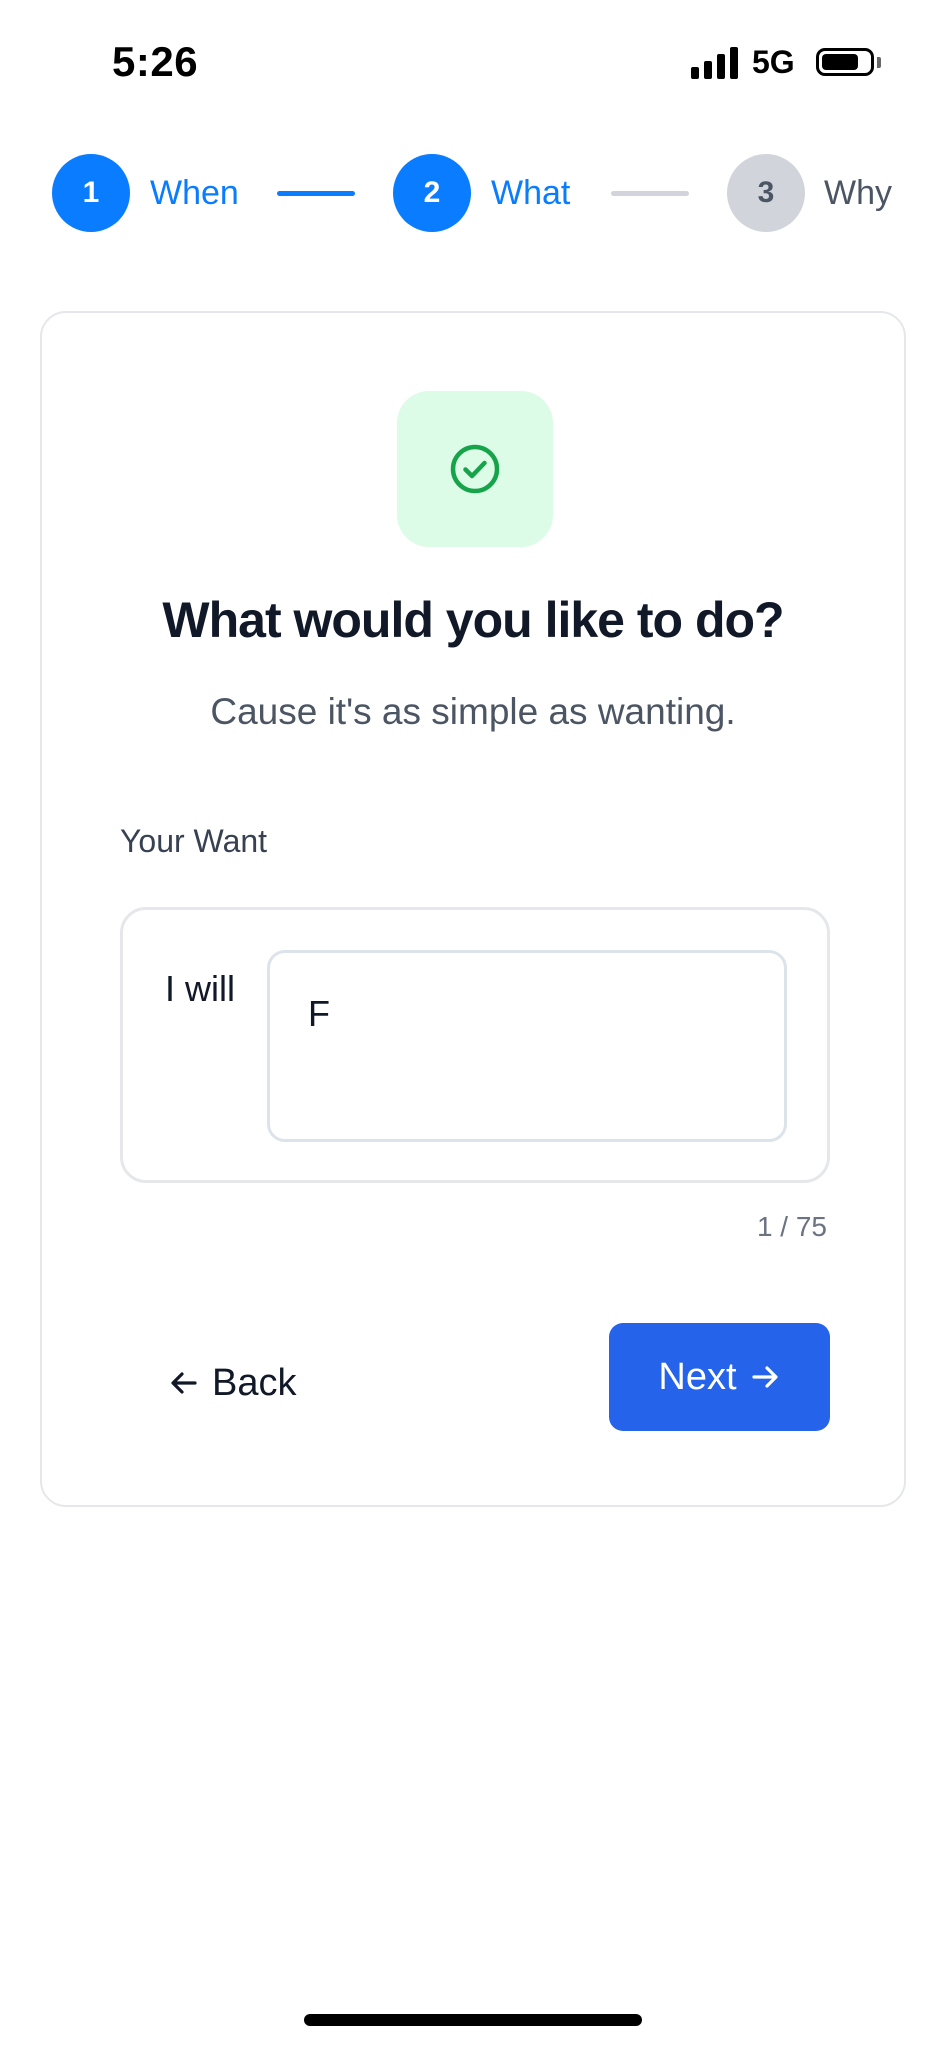 Image resolution: width=946 pixels, height=2048 pixels. What do you see at coordinates (200, 988) in the screenshot?
I see `want-prefix: I will` at bounding box center [200, 988].